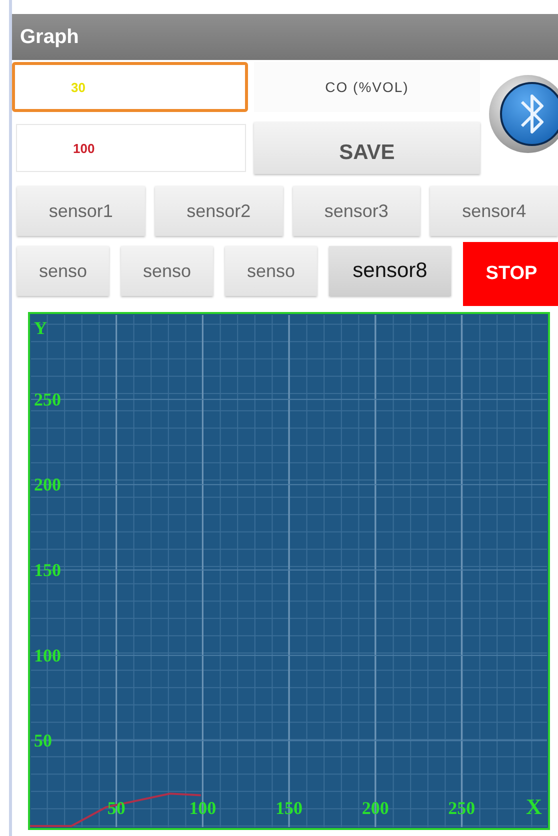  I want to click on unit-label: CO (%VOL), so click(367, 87).